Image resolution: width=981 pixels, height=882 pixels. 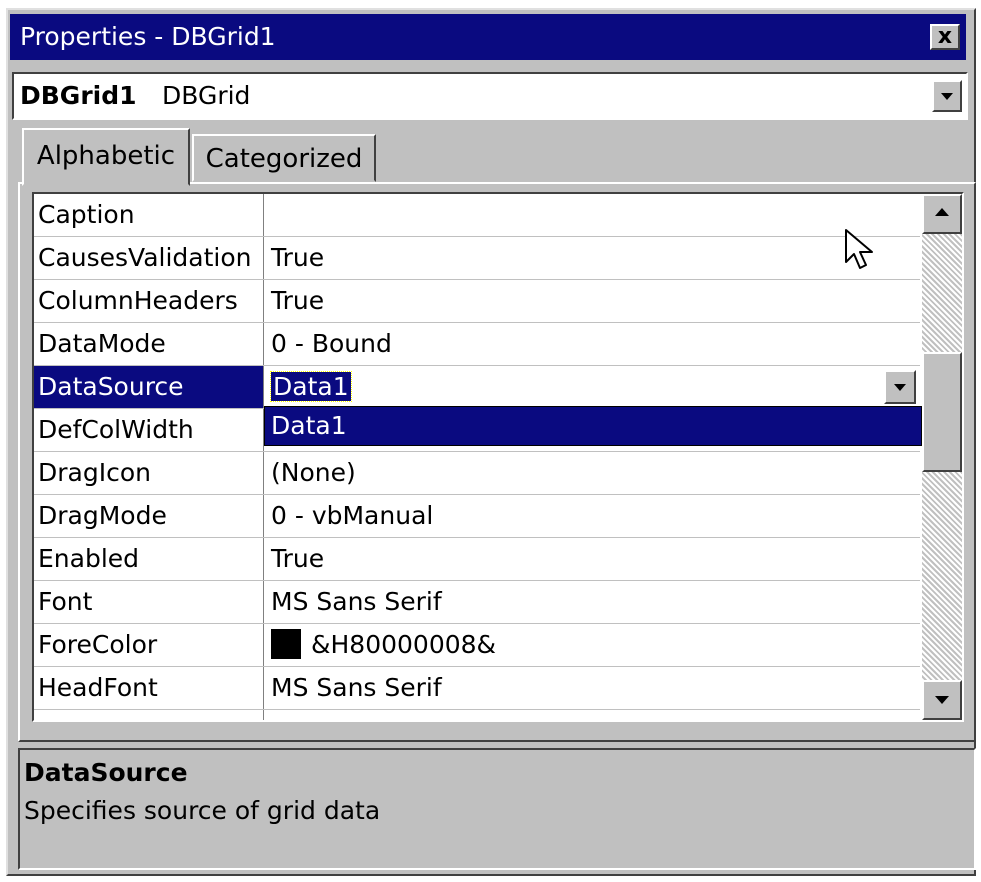 What do you see at coordinates (488, 37) in the screenshot?
I see `title-bar: Properties - DBGrid1 x` at bounding box center [488, 37].